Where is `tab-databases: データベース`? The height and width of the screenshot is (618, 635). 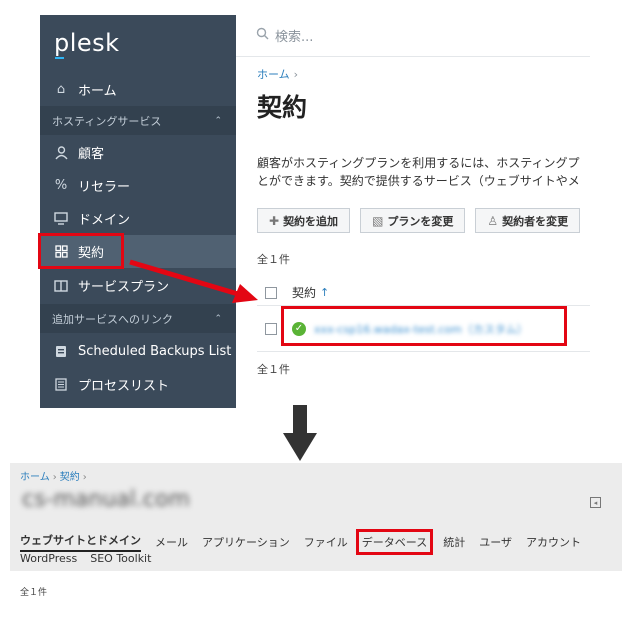 tab-databases: データベース is located at coordinates (394, 542).